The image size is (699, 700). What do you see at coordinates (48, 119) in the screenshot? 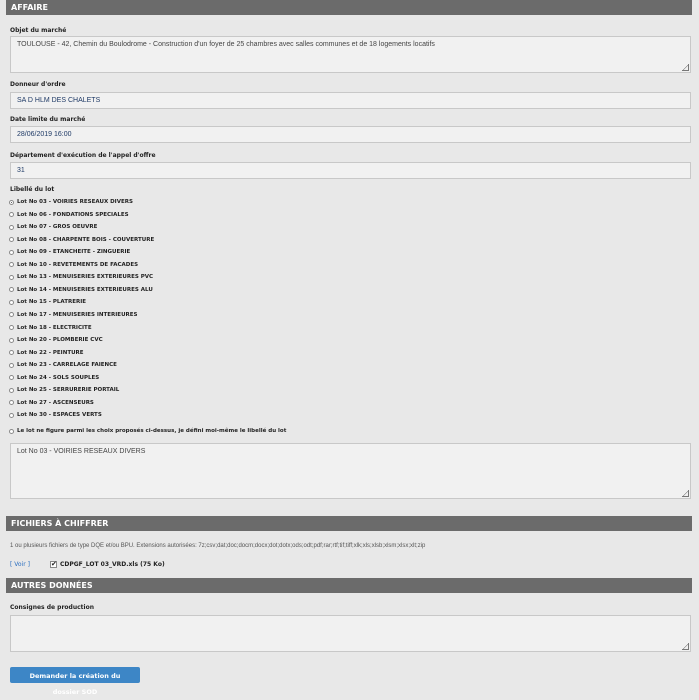
I see `date-label: Date limite du marché` at bounding box center [48, 119].